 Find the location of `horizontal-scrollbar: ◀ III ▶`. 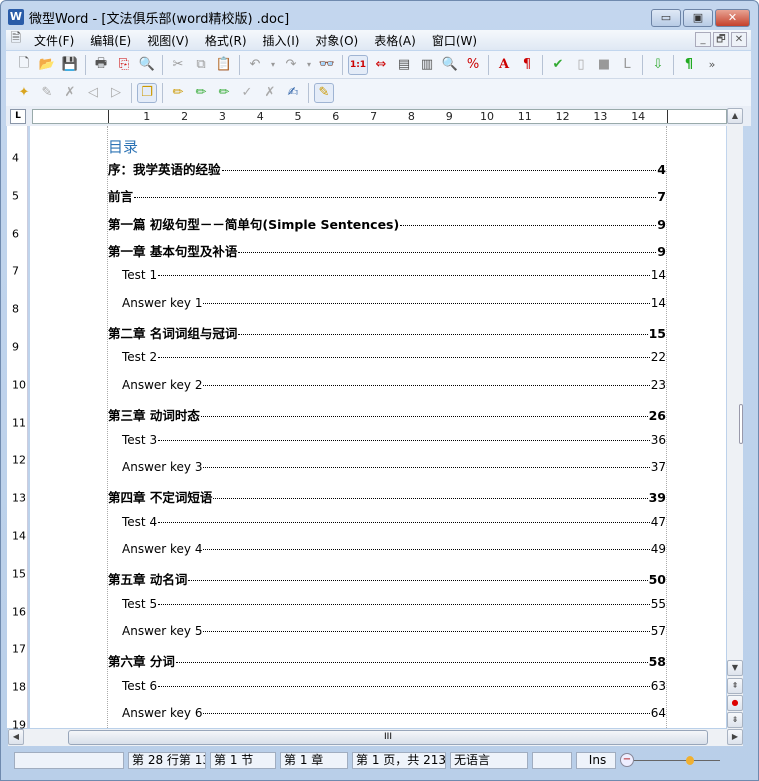

horizontal-scrollbar: ◀ III ▶ is located at coordinates (375, 737).